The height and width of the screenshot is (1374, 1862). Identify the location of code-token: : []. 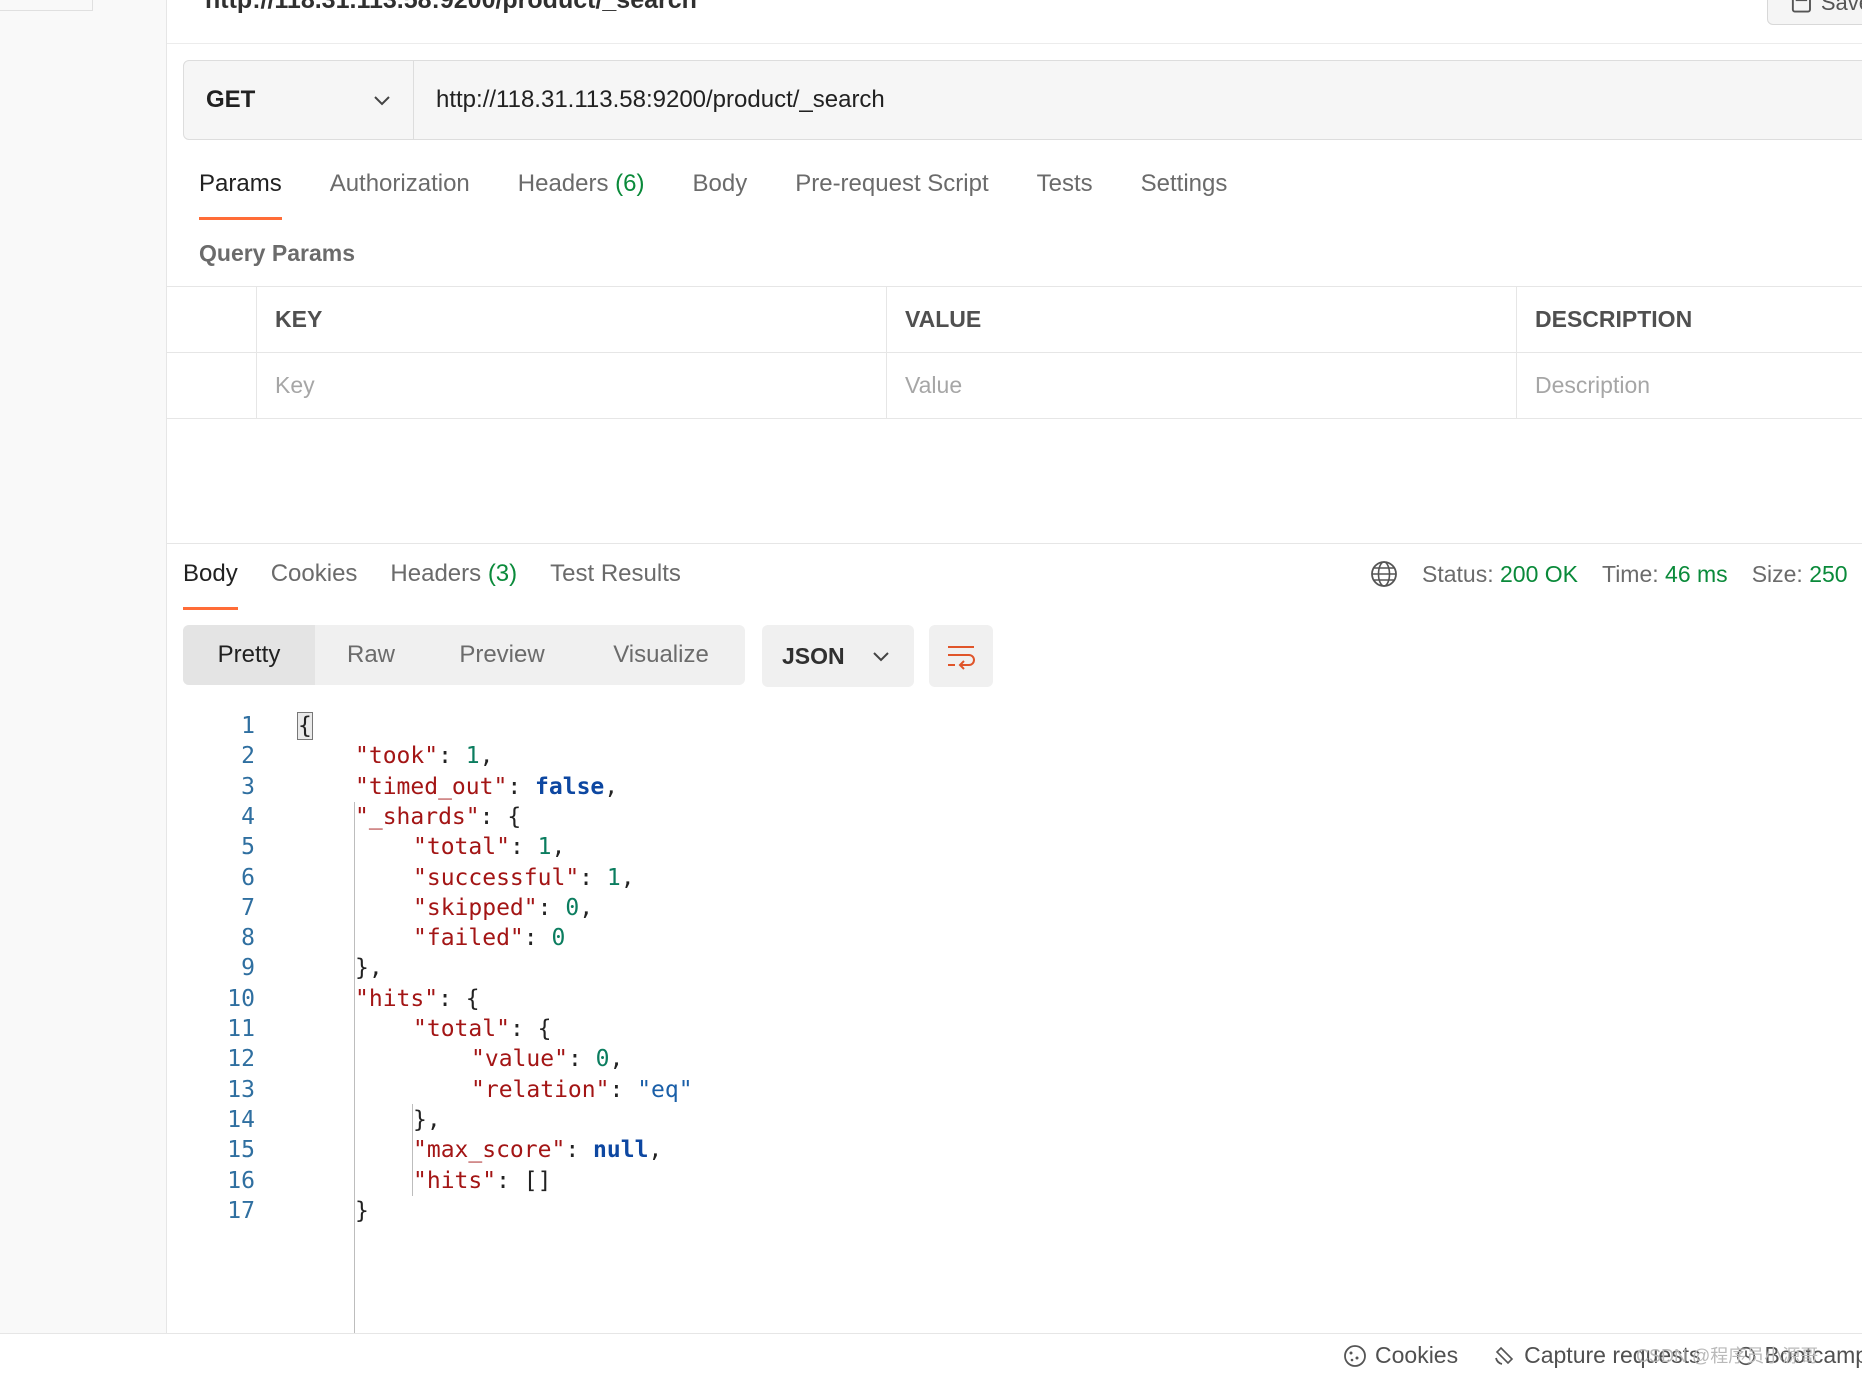
(524, 1180).